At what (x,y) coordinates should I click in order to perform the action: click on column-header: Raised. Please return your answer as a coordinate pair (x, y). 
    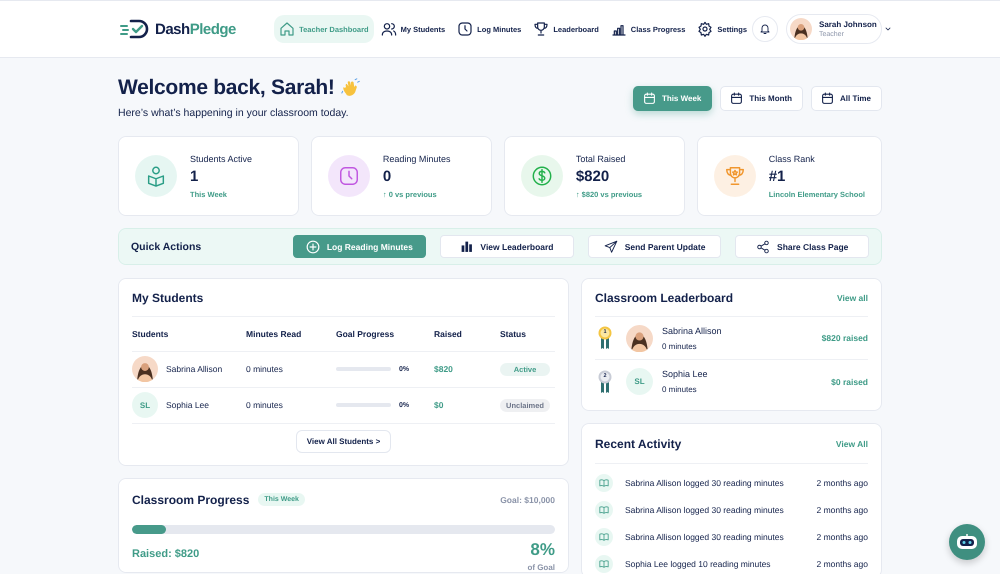
    Looking at the image, I should click on (448, 333).